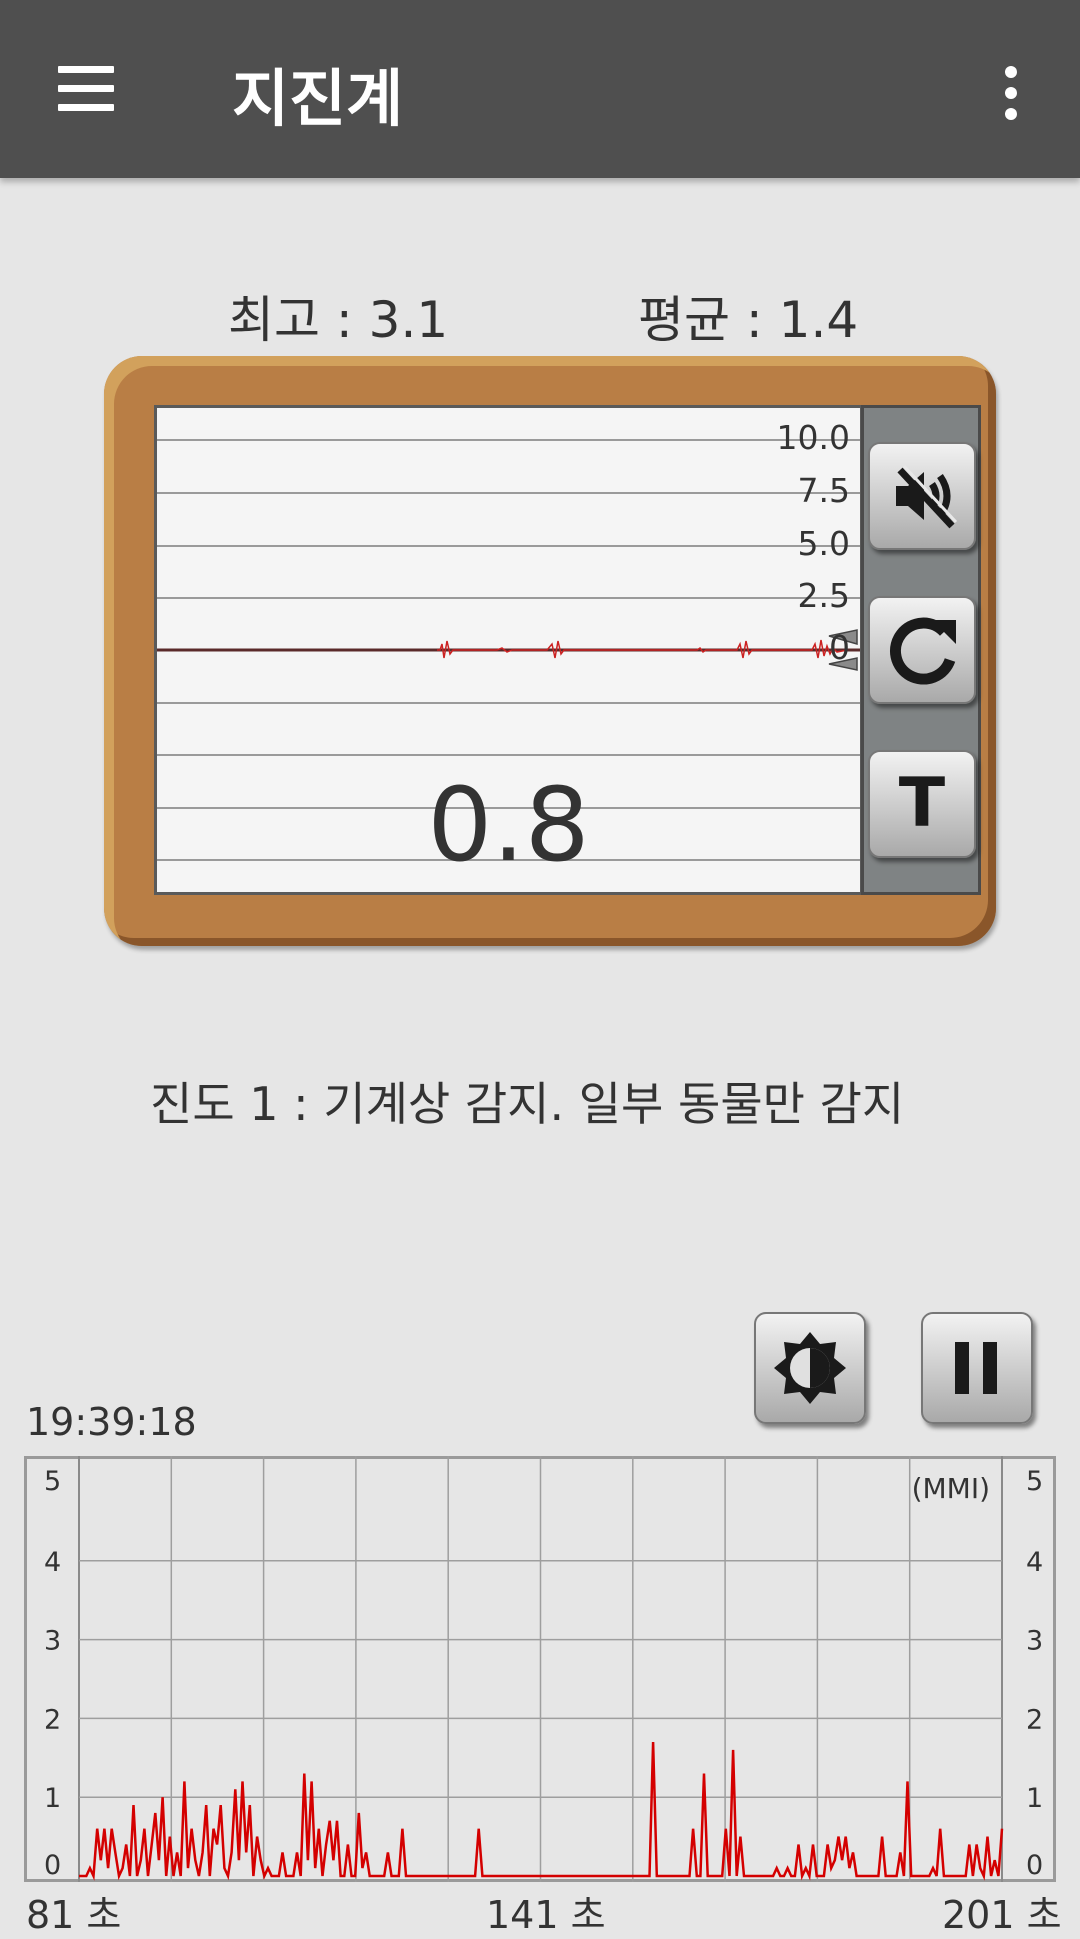  I want to click on text-t-icon: T, so click(922, 803).